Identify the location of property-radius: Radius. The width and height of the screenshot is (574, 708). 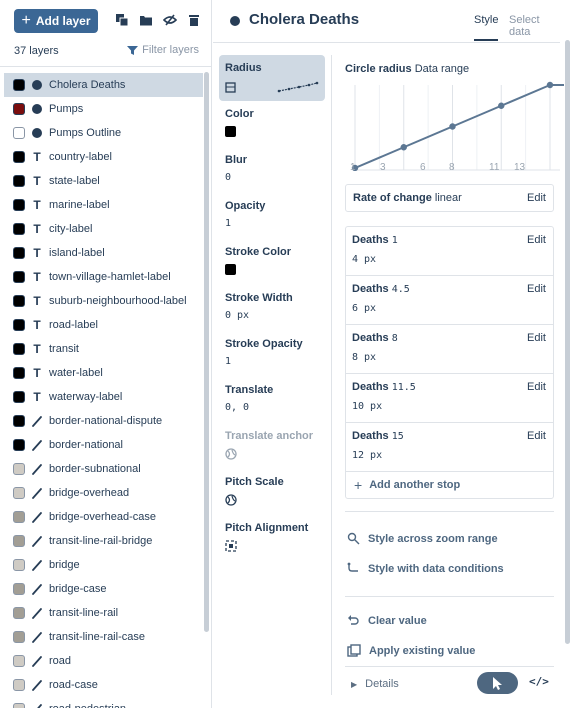
(272, 78).